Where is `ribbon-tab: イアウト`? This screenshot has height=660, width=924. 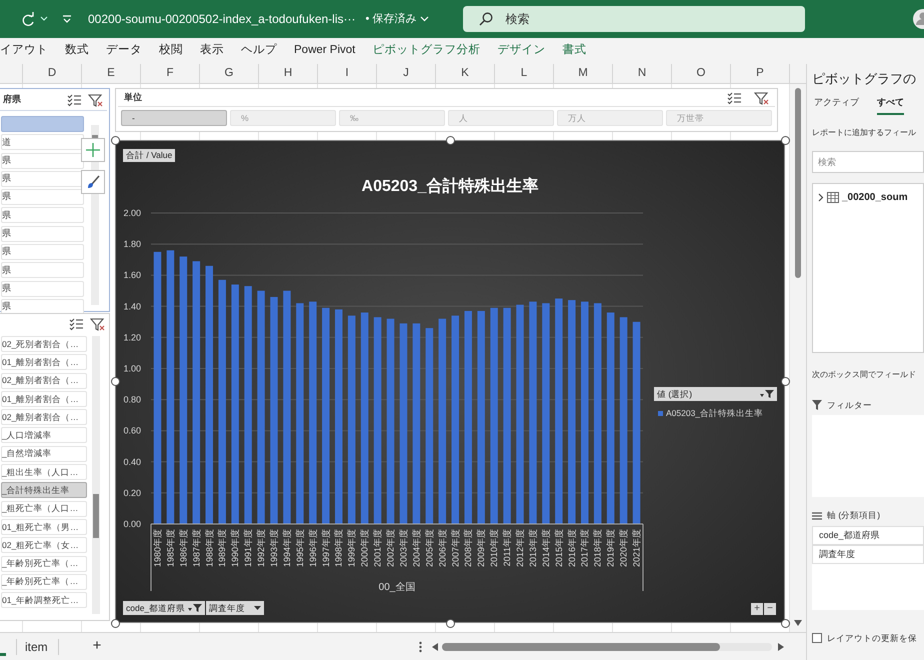 ribbon-tab: イアウト is located at coordinates (24, 51).